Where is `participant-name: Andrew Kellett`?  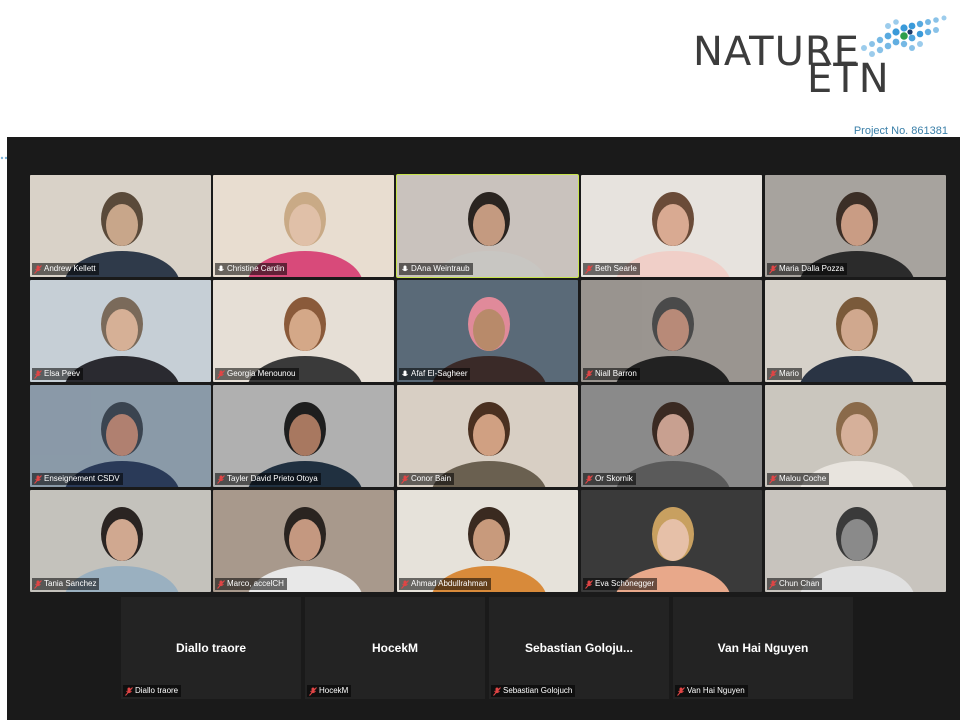
participant-name: Andrew Kellett is located at coordinates (70, 268).